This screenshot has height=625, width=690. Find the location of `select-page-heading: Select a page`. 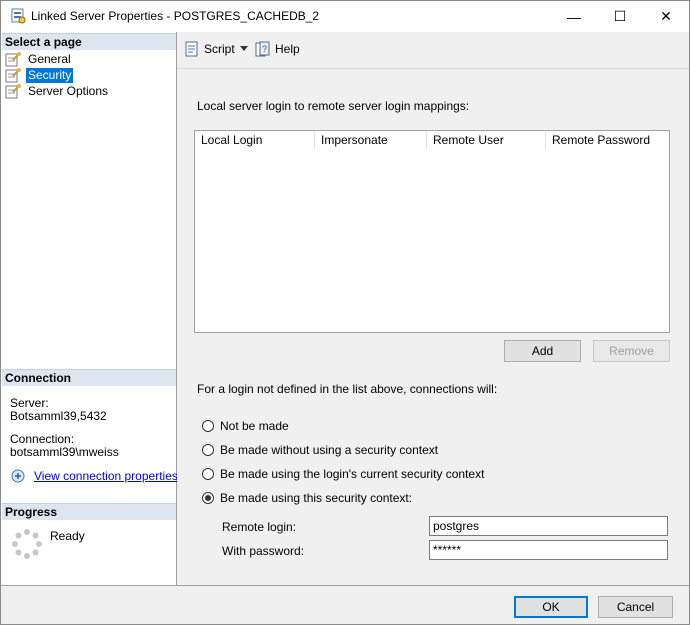

select-page-heading: Select a page is located at coordinates (89, 41).